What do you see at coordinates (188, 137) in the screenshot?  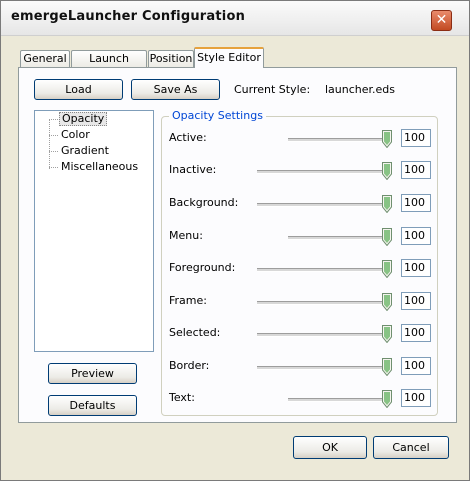 I see `opacity-label: Active:` at bounding box center [188, 137].